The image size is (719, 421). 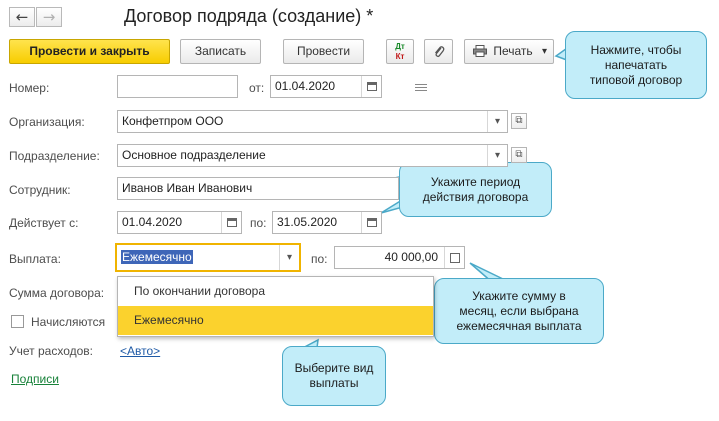 What do you see at coordinates (187, 188) in the screenshot?
I see `employee-value: Иванов Иван Иванович` at bounding box center [187, 188].